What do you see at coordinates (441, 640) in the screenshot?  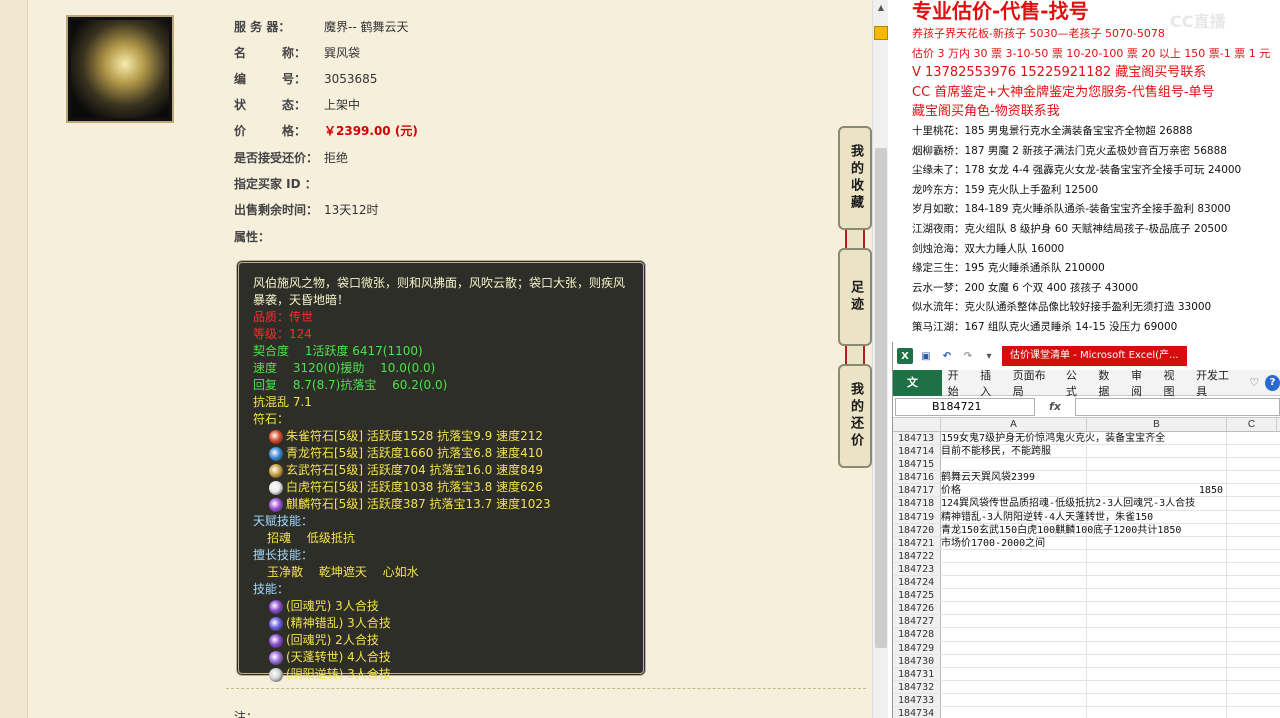 I see `skill-item: (回魂咒) 2人合技` at bounding box center [441, 640].